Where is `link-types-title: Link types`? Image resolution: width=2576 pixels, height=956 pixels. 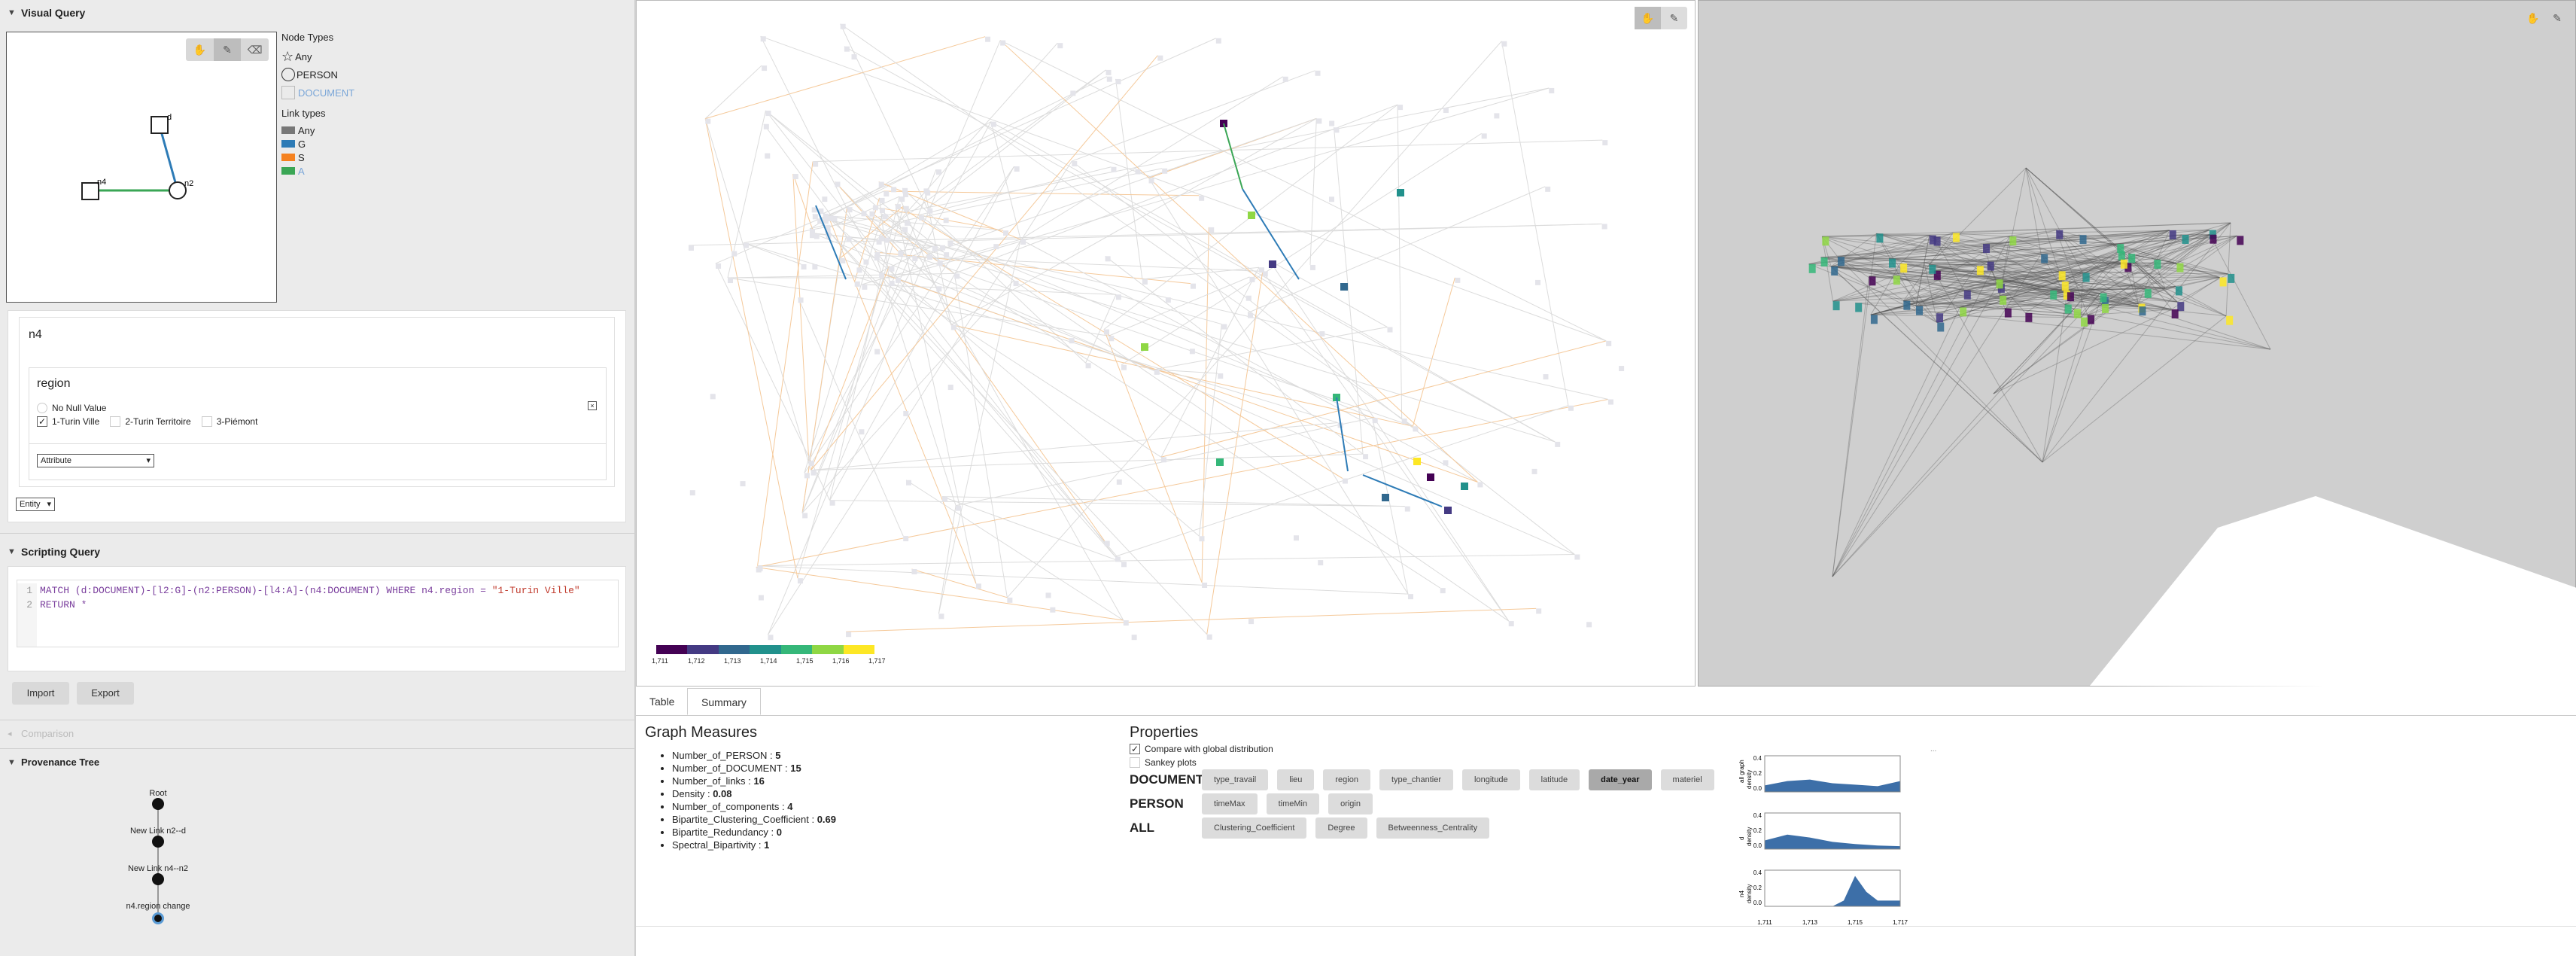
link-types-title: Link types is located at coordinates (303, 114).